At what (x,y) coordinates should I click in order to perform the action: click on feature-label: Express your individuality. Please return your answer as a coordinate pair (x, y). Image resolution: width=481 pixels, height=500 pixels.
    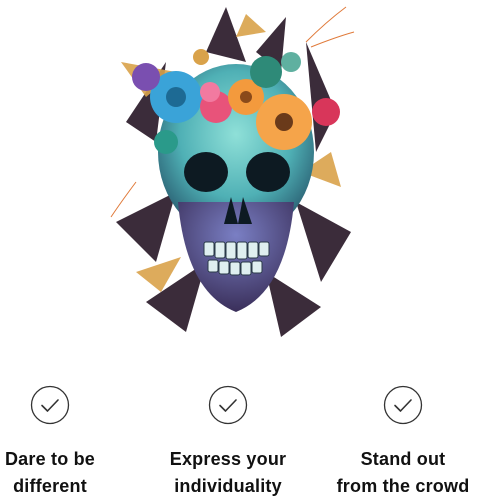
    Looking at the image, I should click on (228, 473).